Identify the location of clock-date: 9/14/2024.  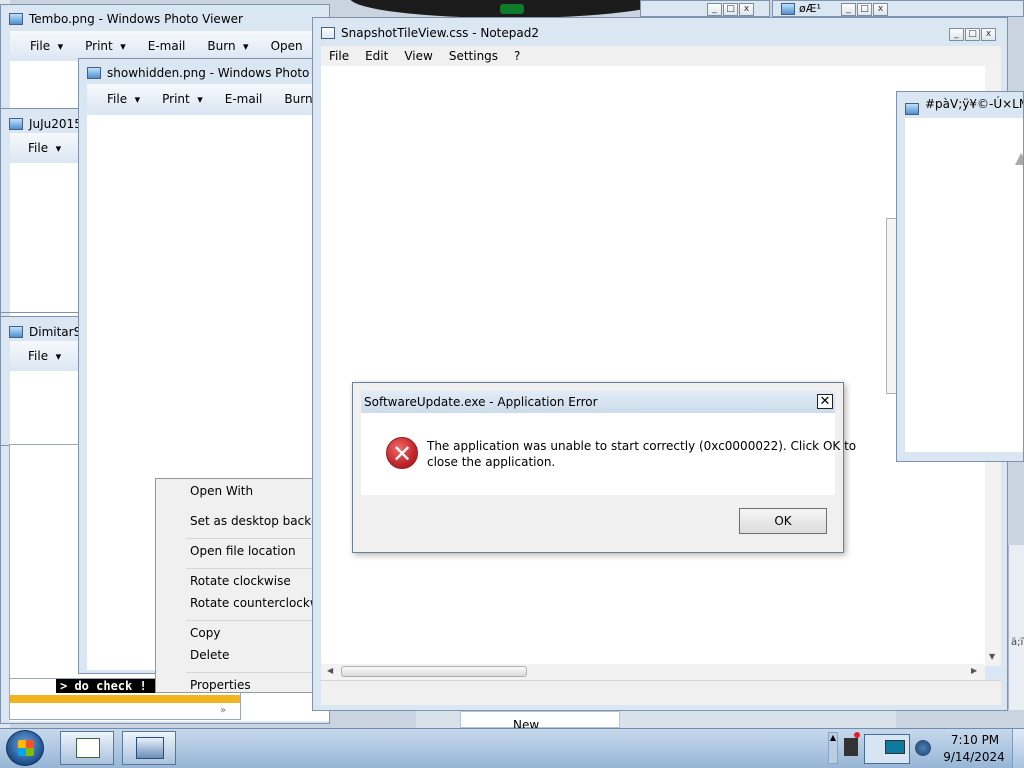
(974, 757).